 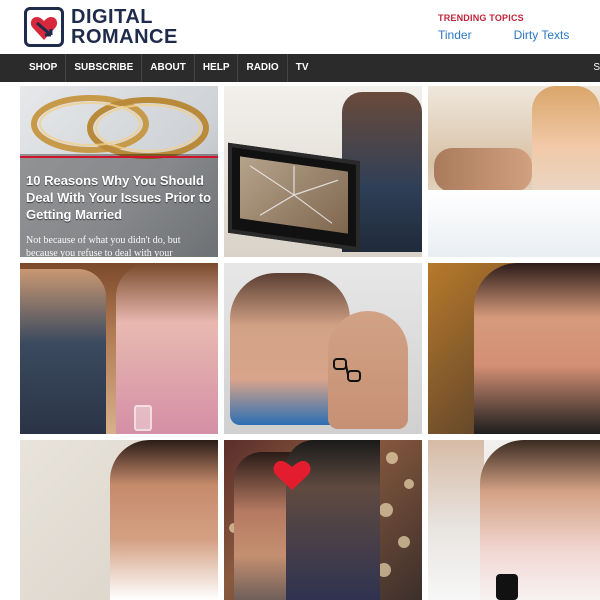 What do you see at coordinates (481, 18) in the screenshot?
I see `trending-title: TRENDING TOPICS` at bounding box center [481, 18].